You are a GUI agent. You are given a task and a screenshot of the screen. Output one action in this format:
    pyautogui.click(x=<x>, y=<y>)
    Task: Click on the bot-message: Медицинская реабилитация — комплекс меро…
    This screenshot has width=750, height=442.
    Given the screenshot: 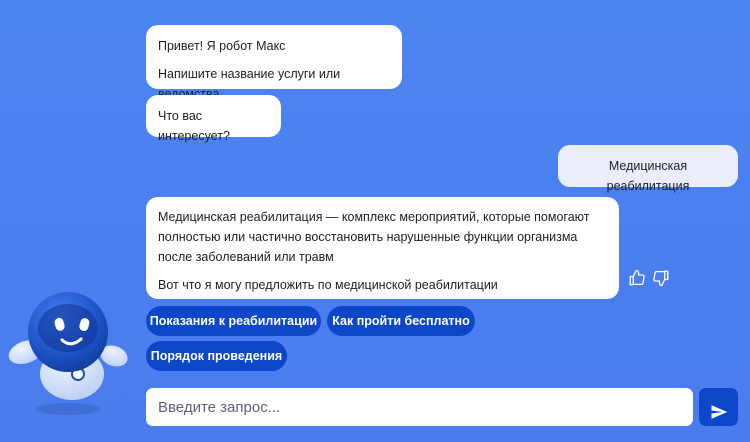 What is the action you would take?
    pyautogui.click(x=382, y=248)
    